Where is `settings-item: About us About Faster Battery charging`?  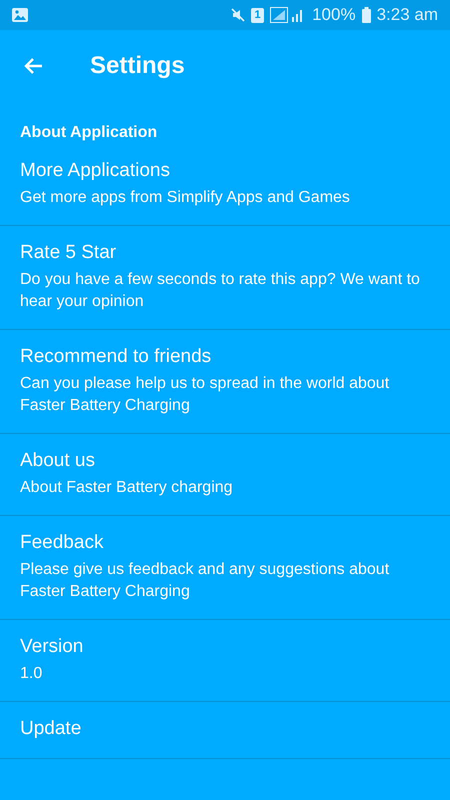 settings-item: About us About Faster Battery charging is located at coordinates (225, 475).